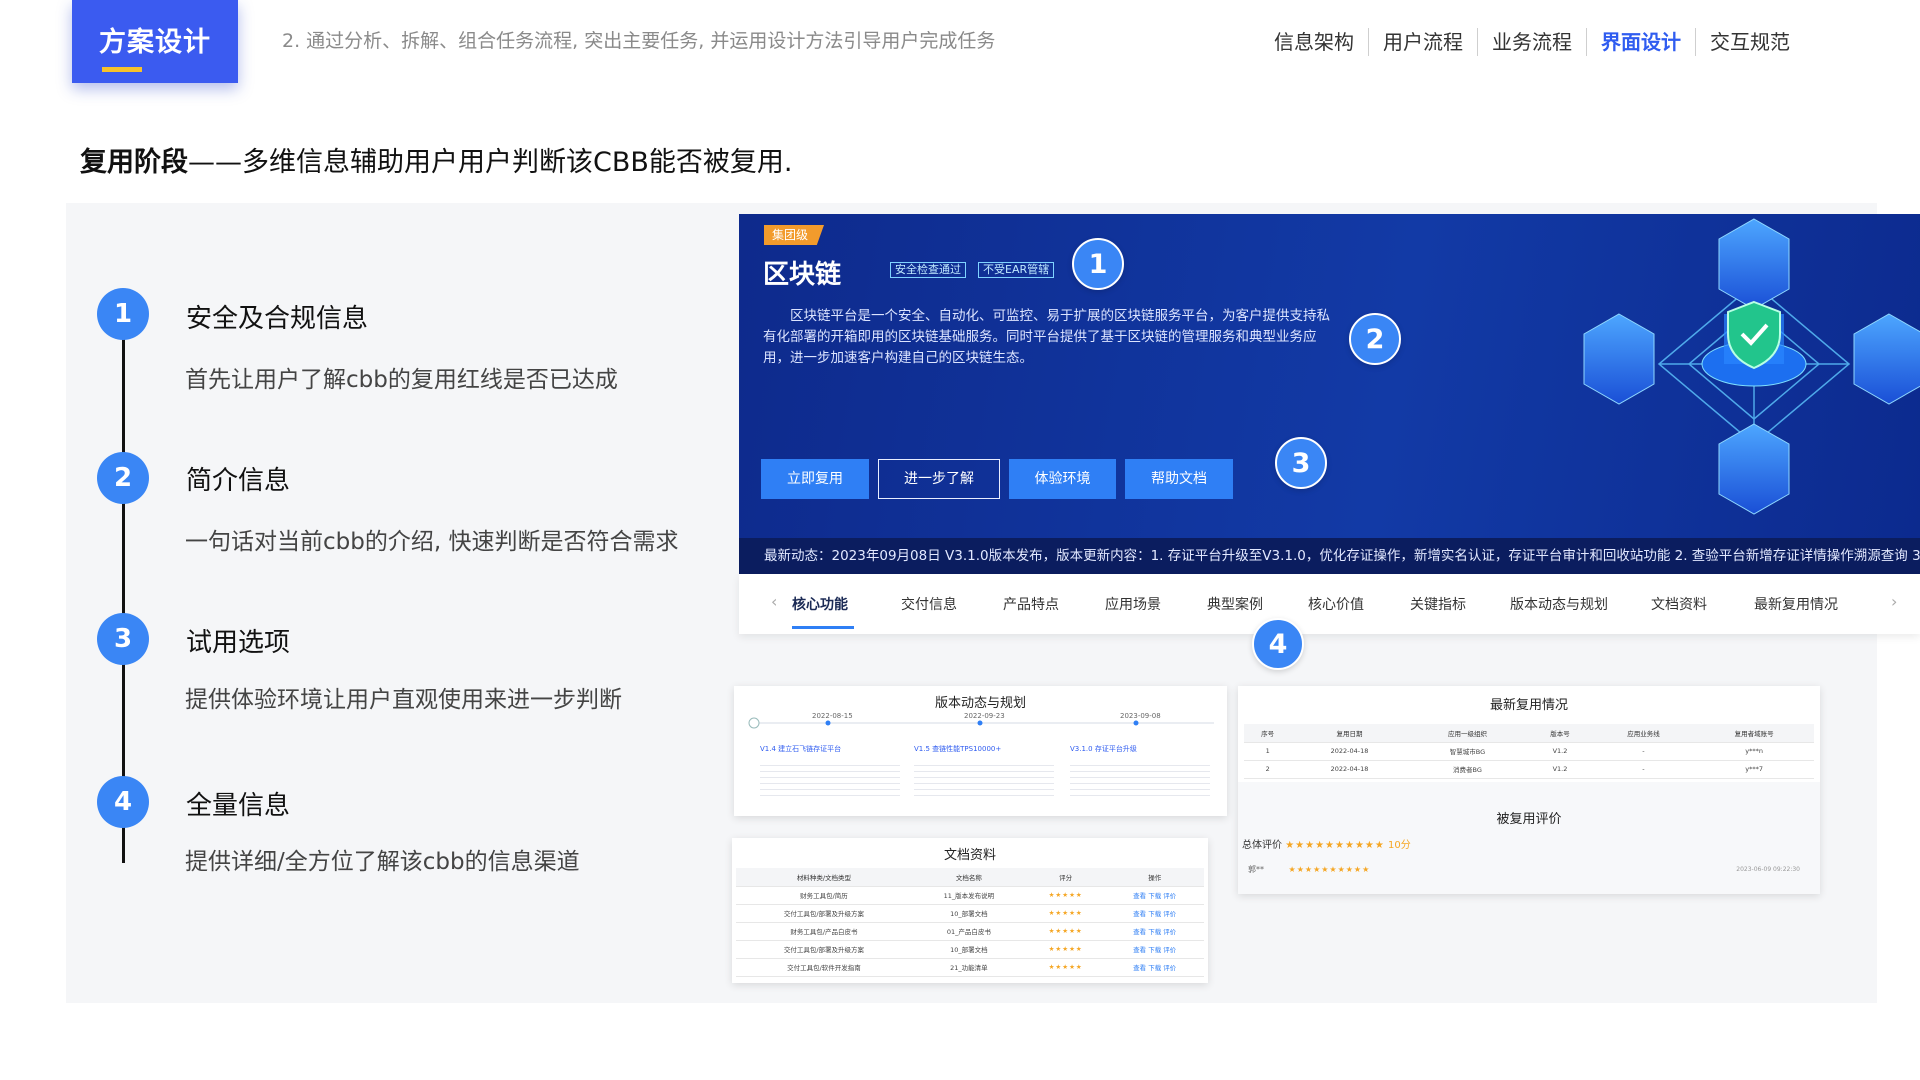 The image size is (1920, 1080). I want to click on doc-link: 01_产品白皮书, so click(968, 931).